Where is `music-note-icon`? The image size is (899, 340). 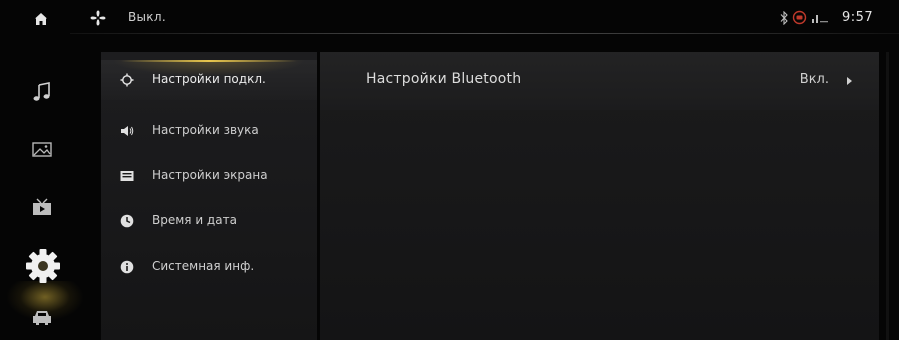
music-note-icon is located at coordinates (42, 92).